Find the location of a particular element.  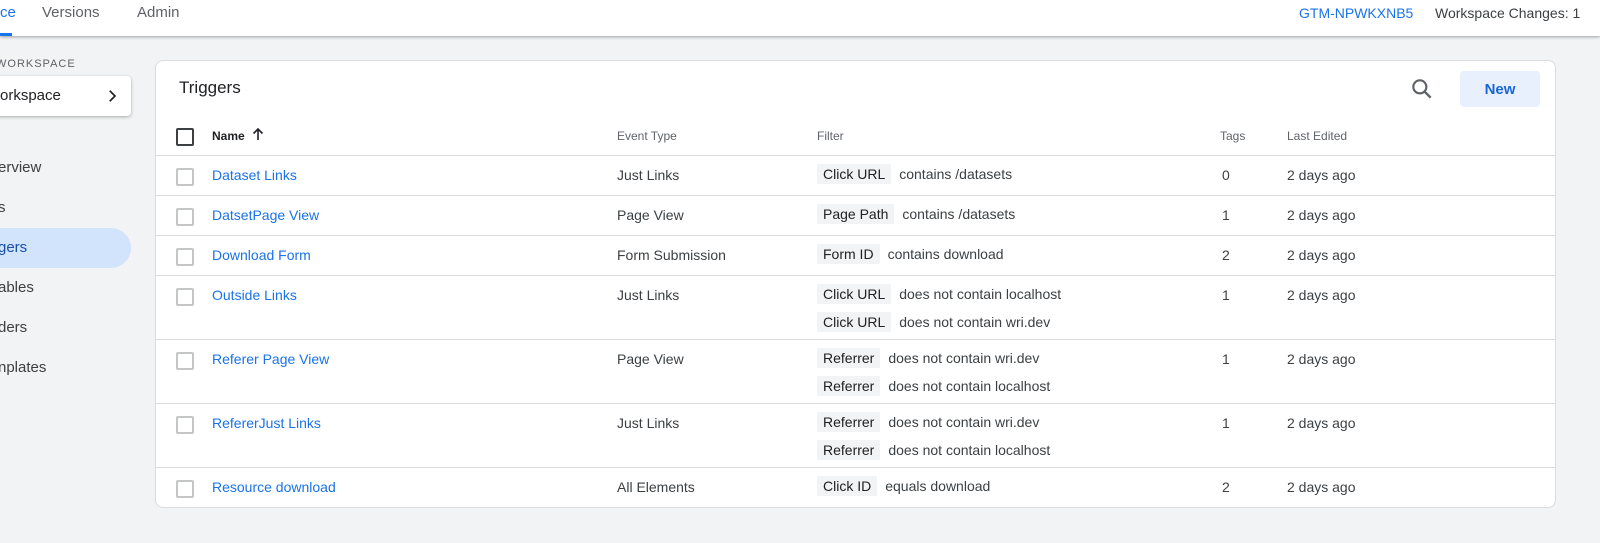

column-header-name: Name is located at coordinates (228, 136).